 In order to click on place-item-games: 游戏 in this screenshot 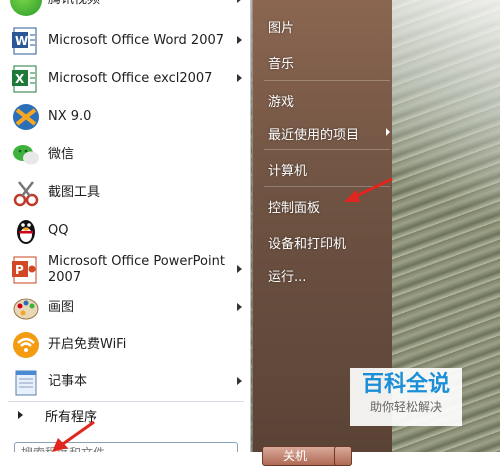, I will do `click(281, 100)`.